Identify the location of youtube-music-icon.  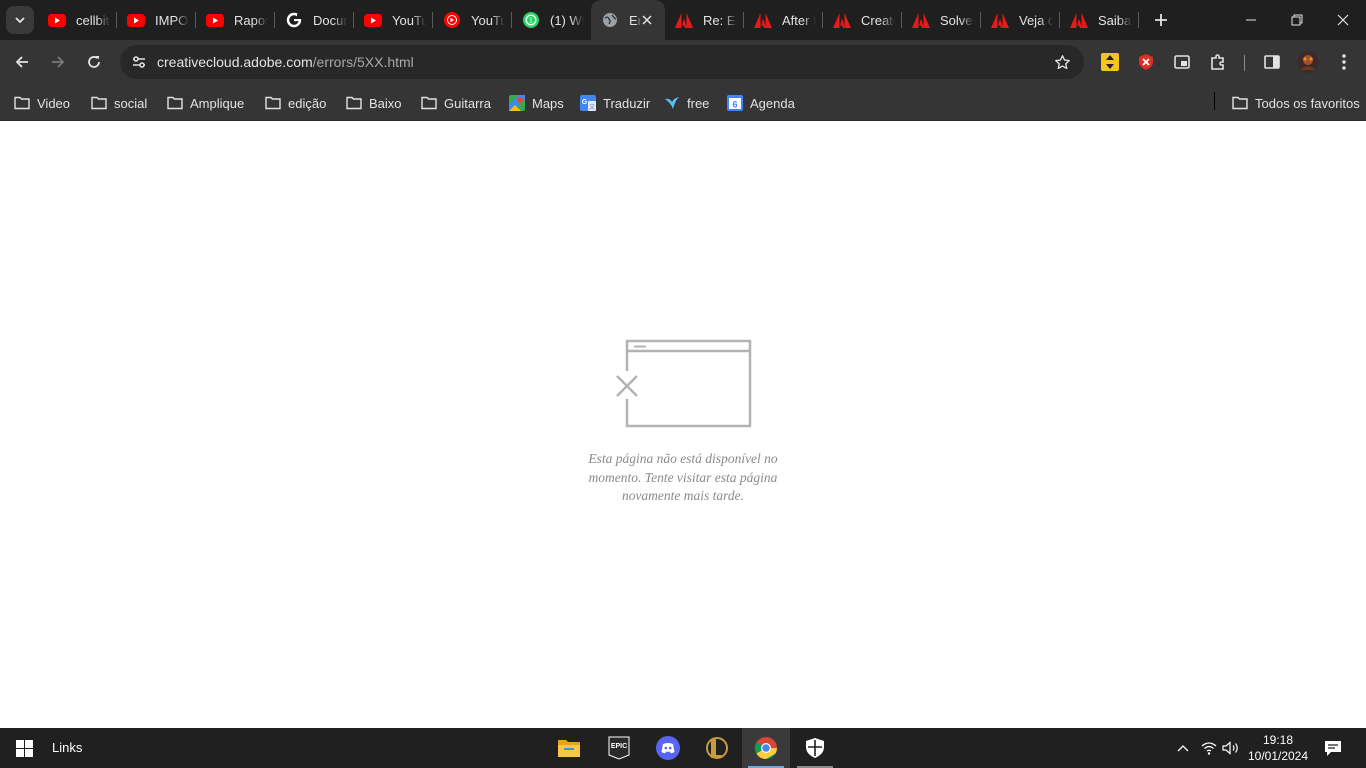
(452, 20).